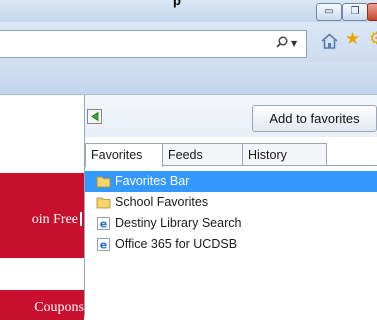  Describe the element at coordinates (188, 78) in the screenshot. I see `command-bar` at that location.